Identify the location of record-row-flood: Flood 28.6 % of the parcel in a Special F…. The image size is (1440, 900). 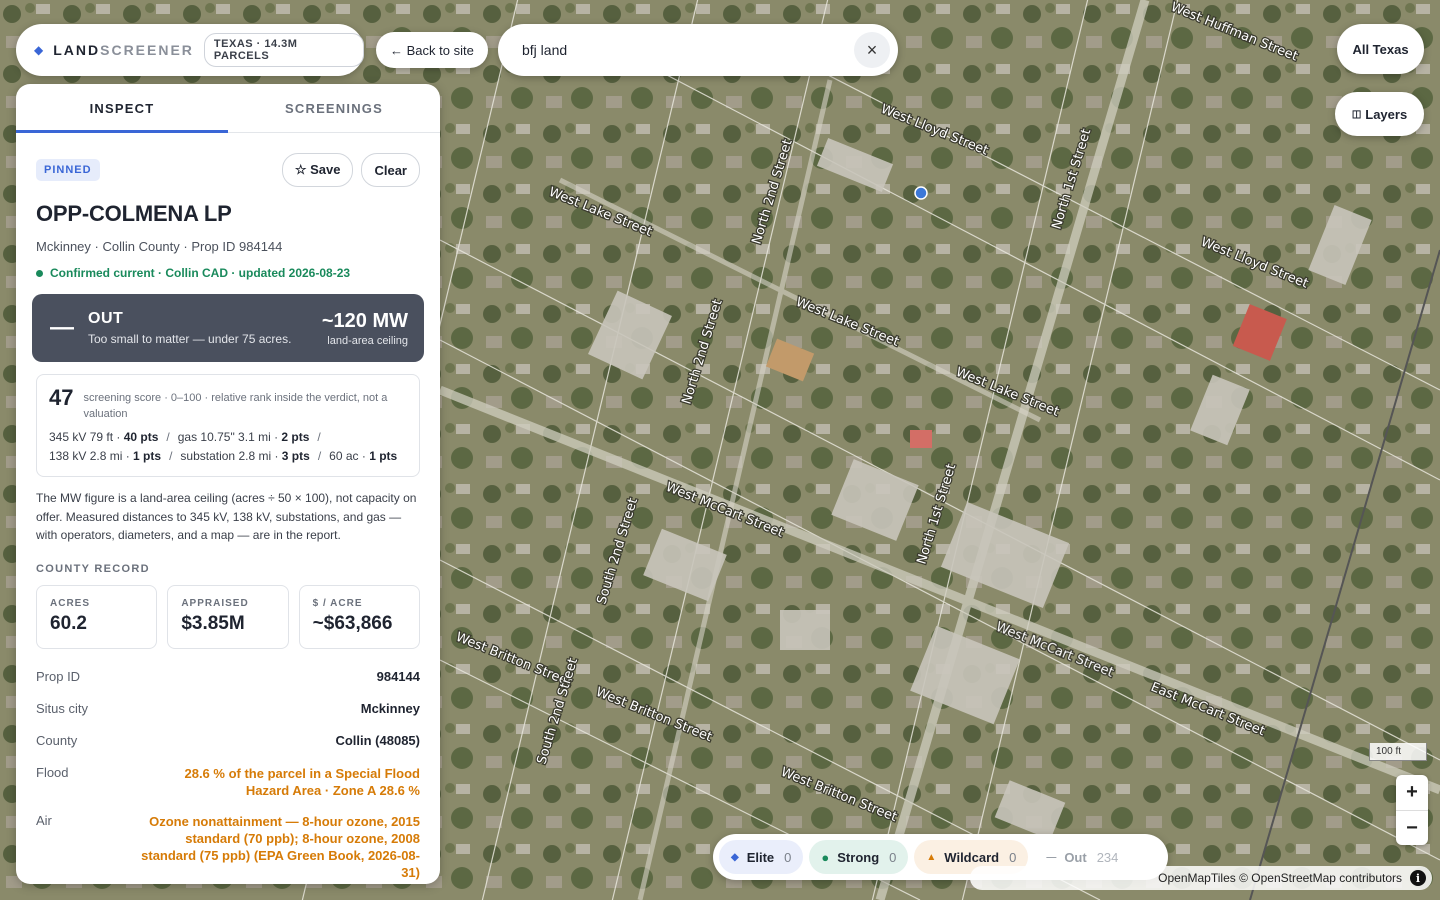
(228, 782).